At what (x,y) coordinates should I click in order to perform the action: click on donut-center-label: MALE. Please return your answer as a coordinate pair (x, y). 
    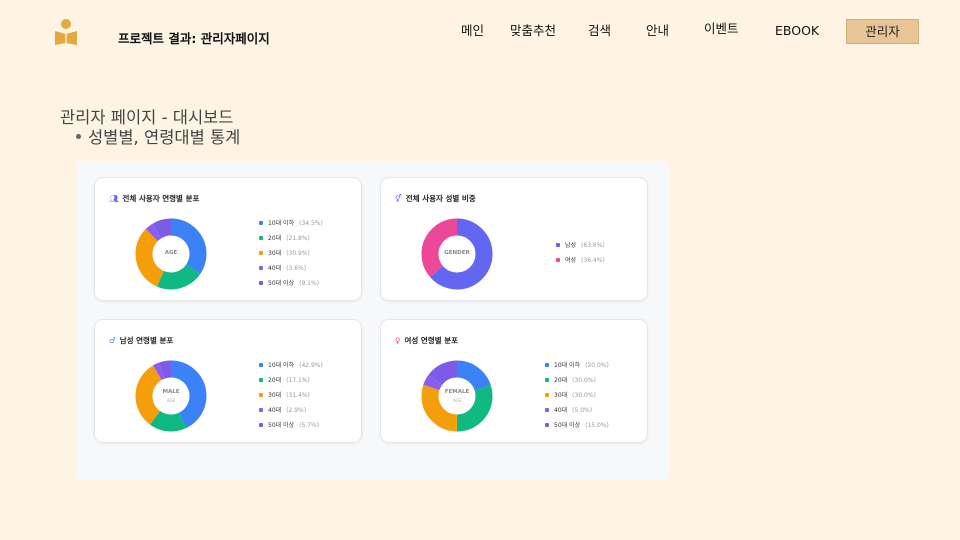
    Looking at the image, I should click on (171, 392).